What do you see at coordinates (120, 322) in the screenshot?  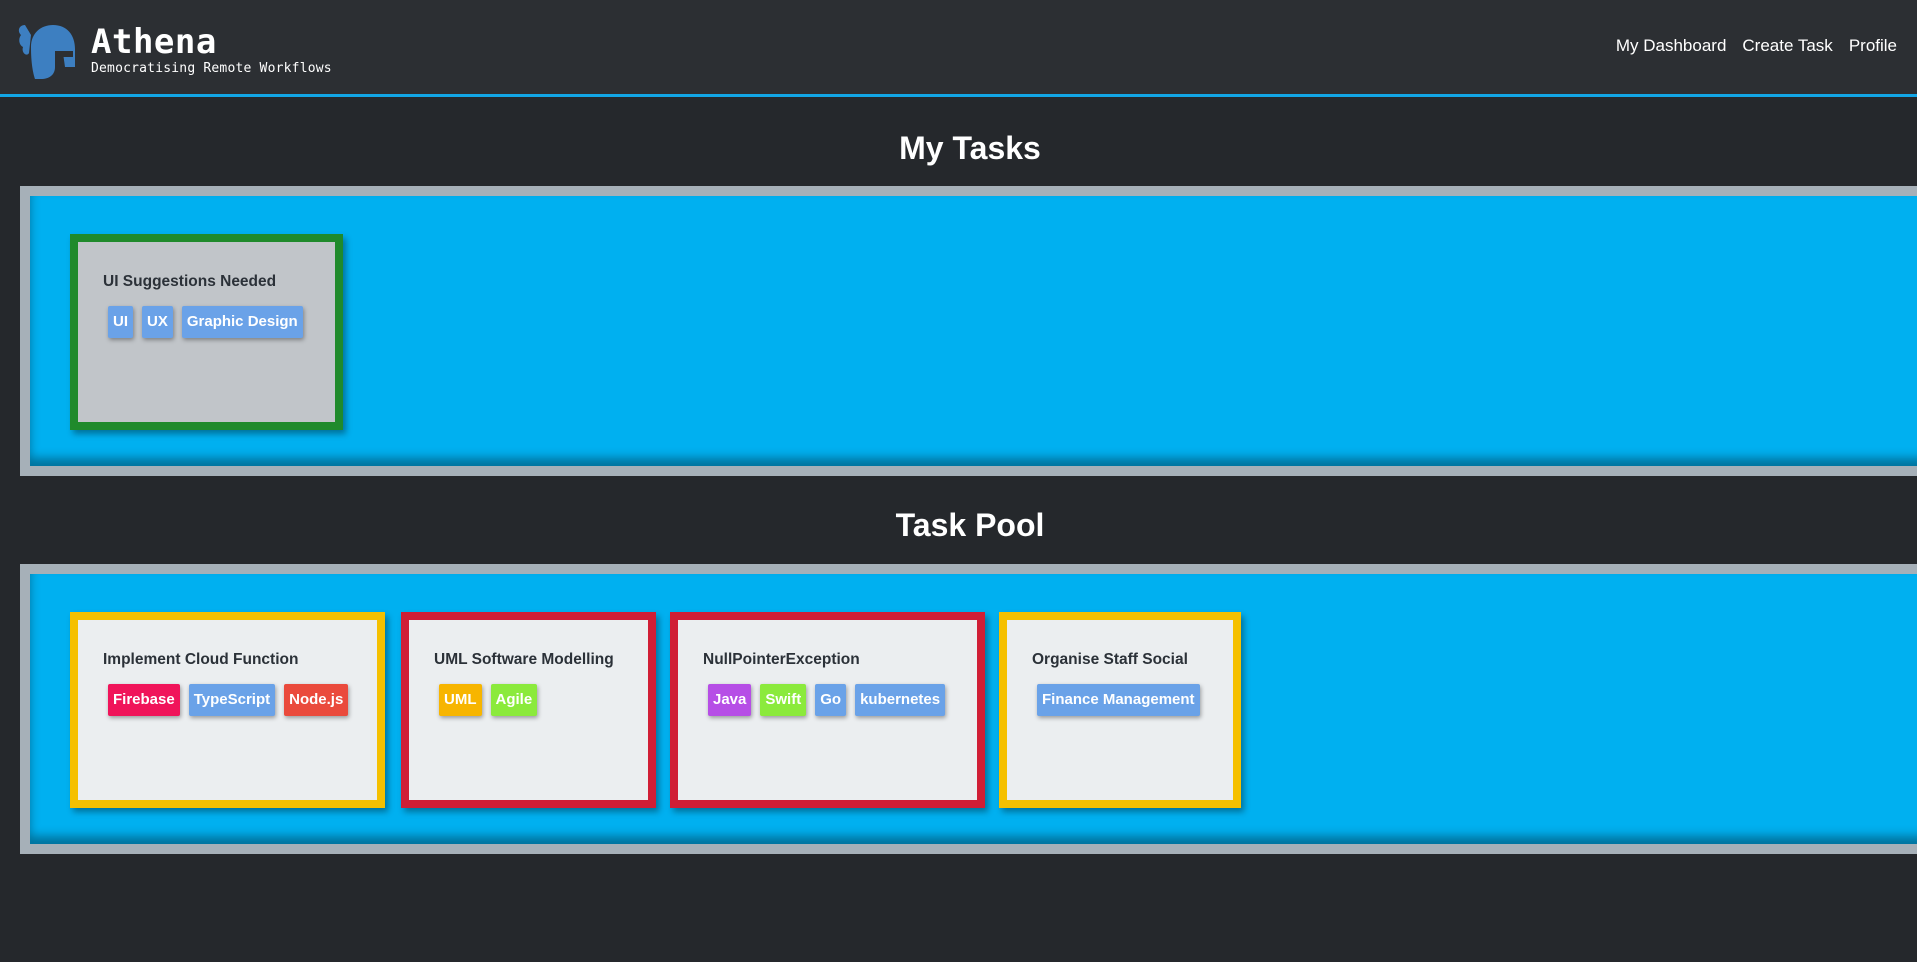 I see `tag-badge: UI` at bounding box center [120, 322].